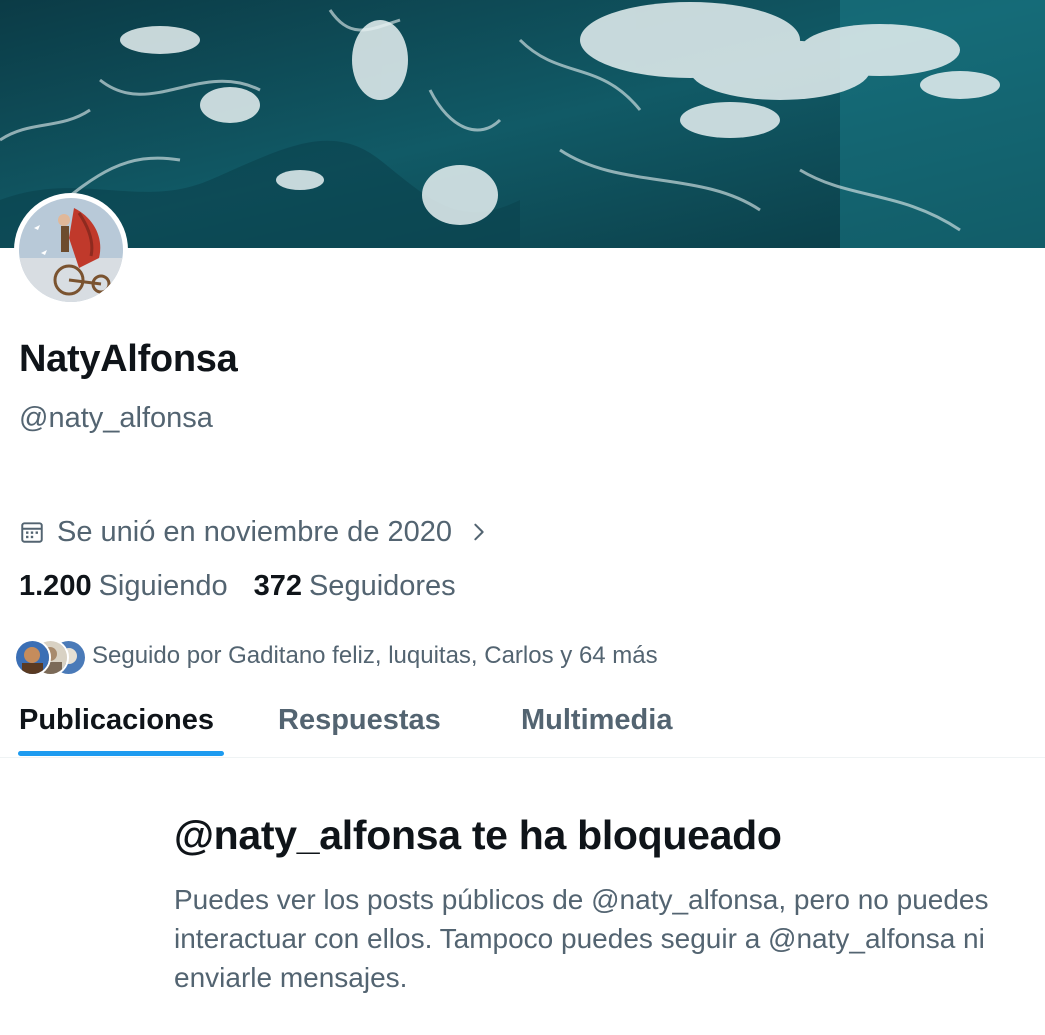  I want to click on followers-label: Seguidores, so click(382, 586).